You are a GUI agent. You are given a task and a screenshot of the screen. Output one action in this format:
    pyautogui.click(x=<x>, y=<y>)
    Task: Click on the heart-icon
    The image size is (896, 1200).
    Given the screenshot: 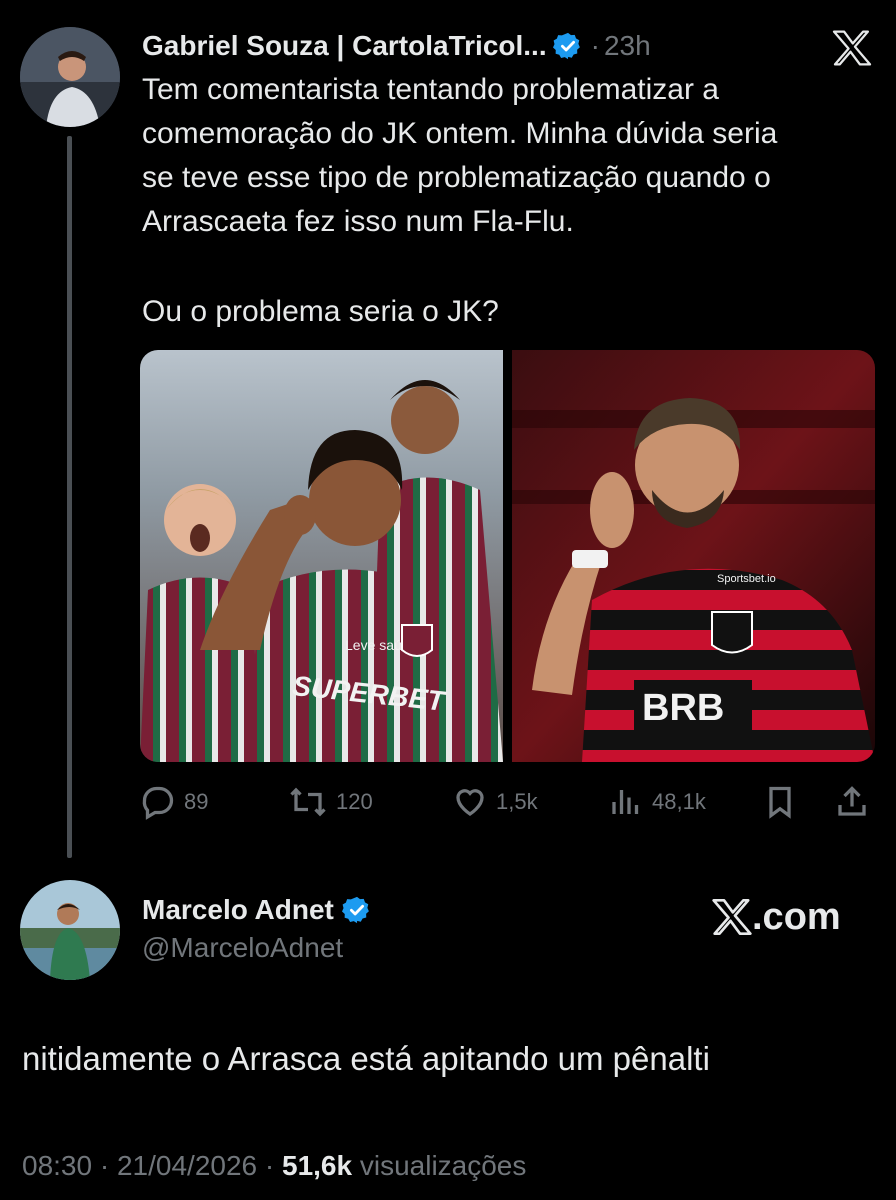 What is the action you would take?
    pyautogui.click(x=470, y=802)
    